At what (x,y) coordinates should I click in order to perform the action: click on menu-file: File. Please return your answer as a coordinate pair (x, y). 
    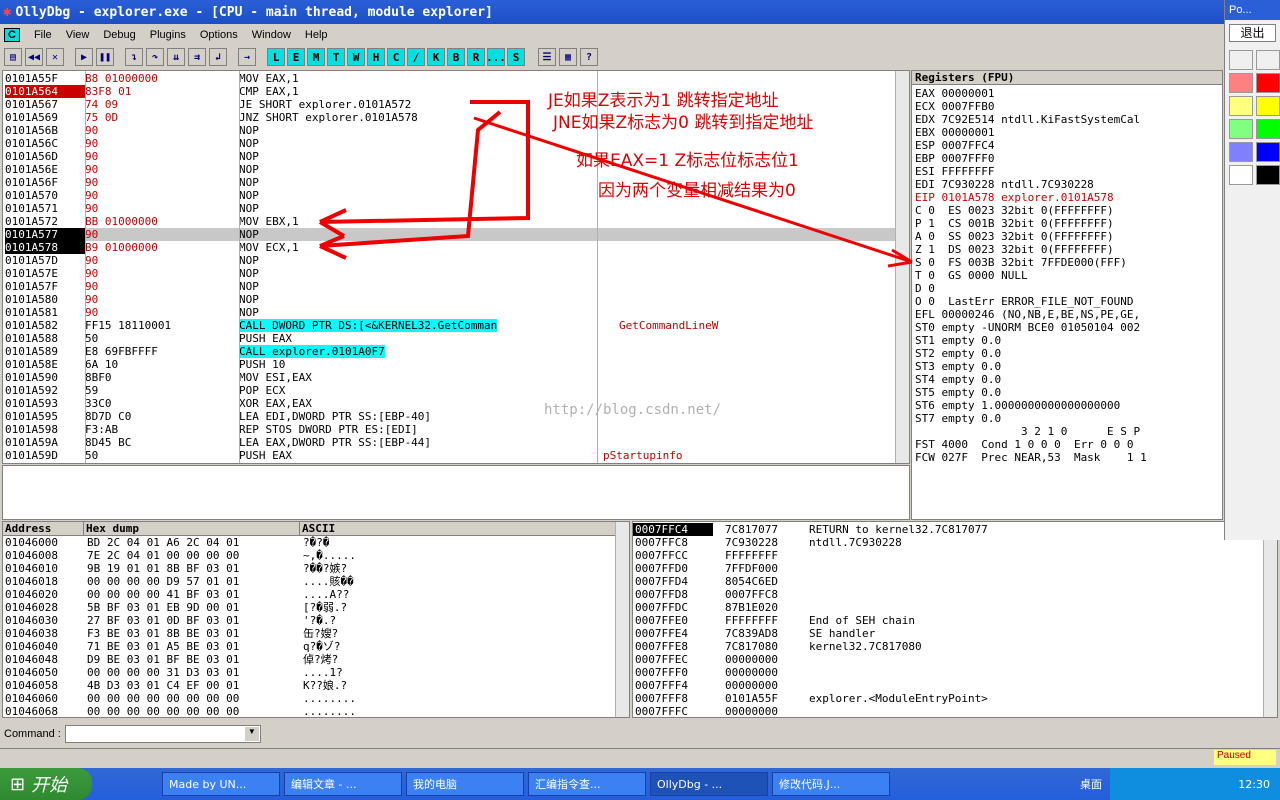
    Looking at the image, I should click on (43, 35).